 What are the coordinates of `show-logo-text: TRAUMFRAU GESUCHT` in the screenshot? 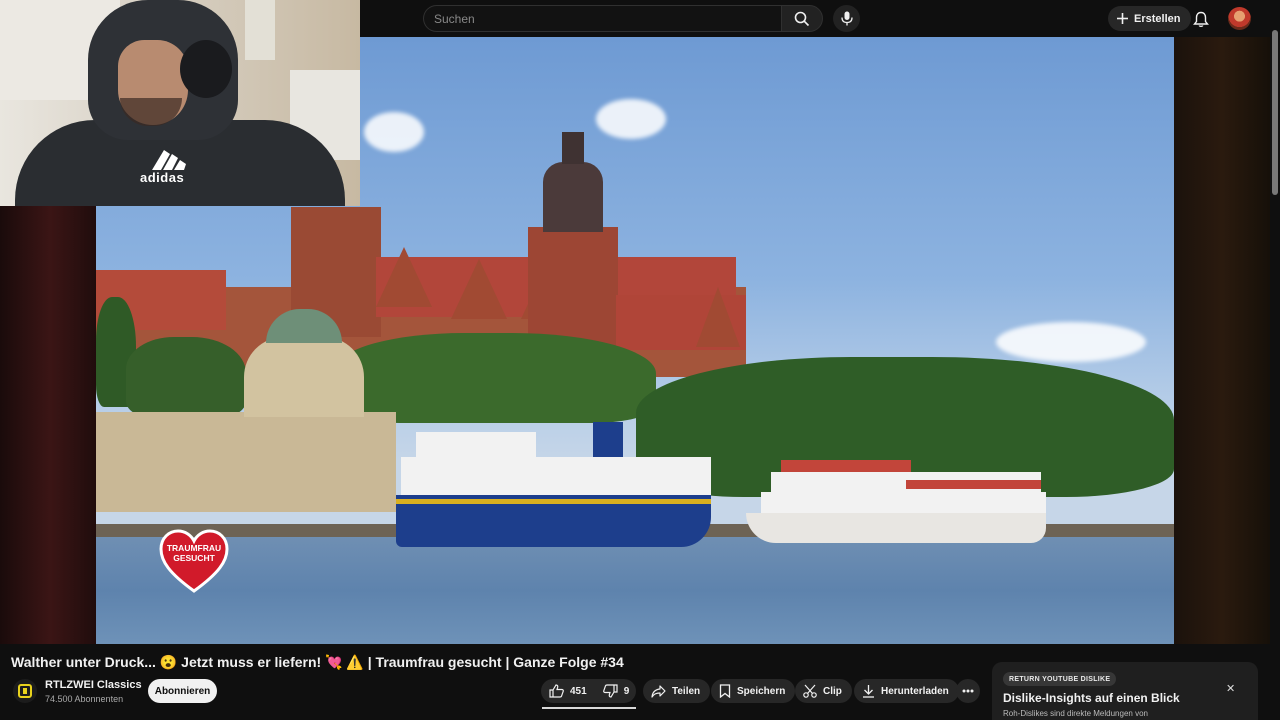 It's located at (194, 553).